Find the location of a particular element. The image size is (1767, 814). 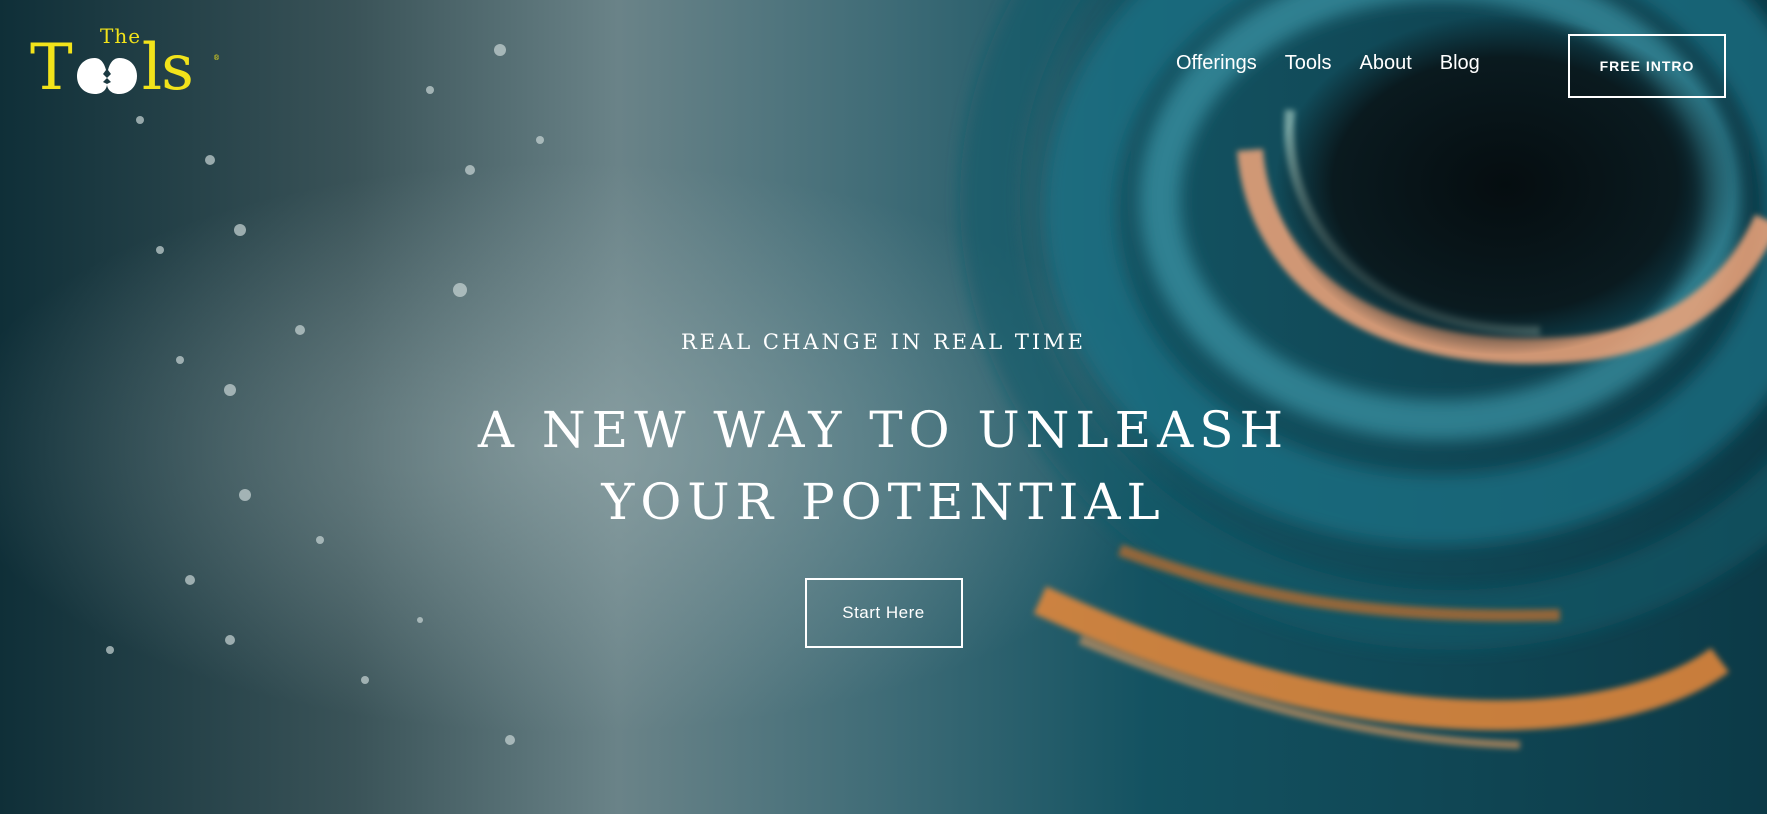

nav-item-tools: Tools is located at coordinates (1308, 63).